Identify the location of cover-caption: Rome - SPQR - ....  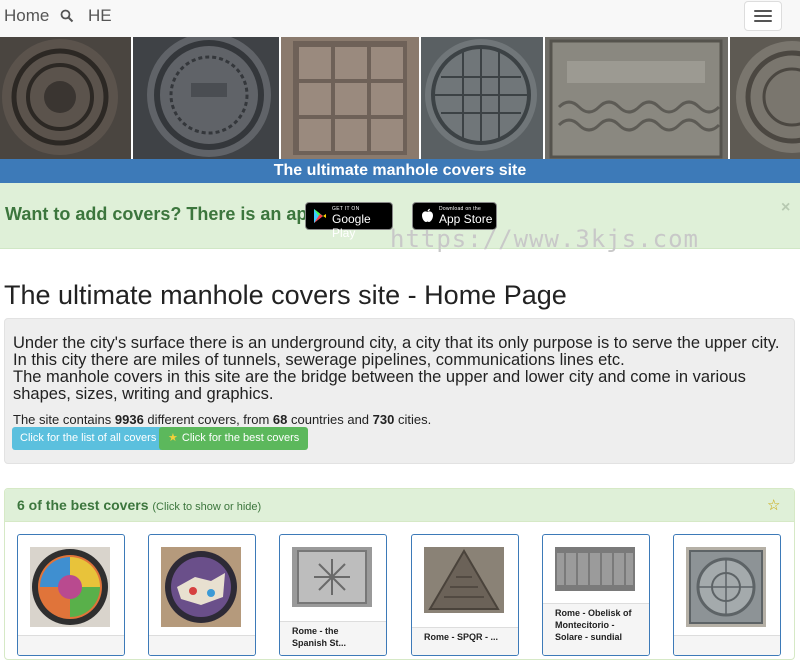
(465, 641).